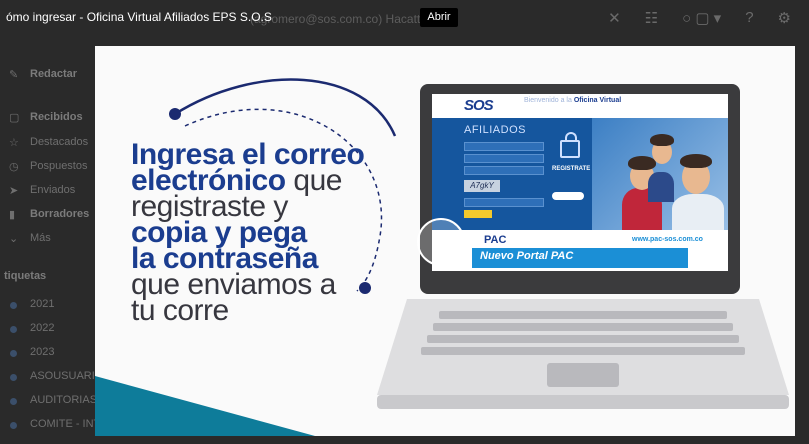 Image resolution: width=809 pixels, height=444 pixels. Describe the element at coordinates (56, 117) in the screenshot. I see `sidebar-item-inbox: Recibidos` at that location.